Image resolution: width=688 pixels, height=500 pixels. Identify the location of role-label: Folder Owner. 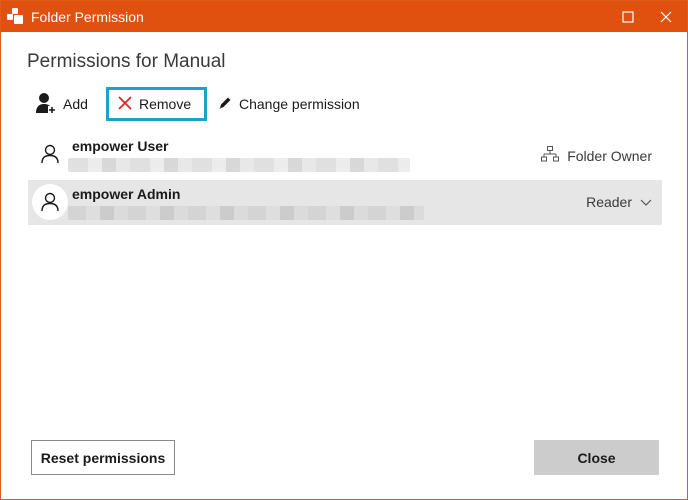
(596, 155).